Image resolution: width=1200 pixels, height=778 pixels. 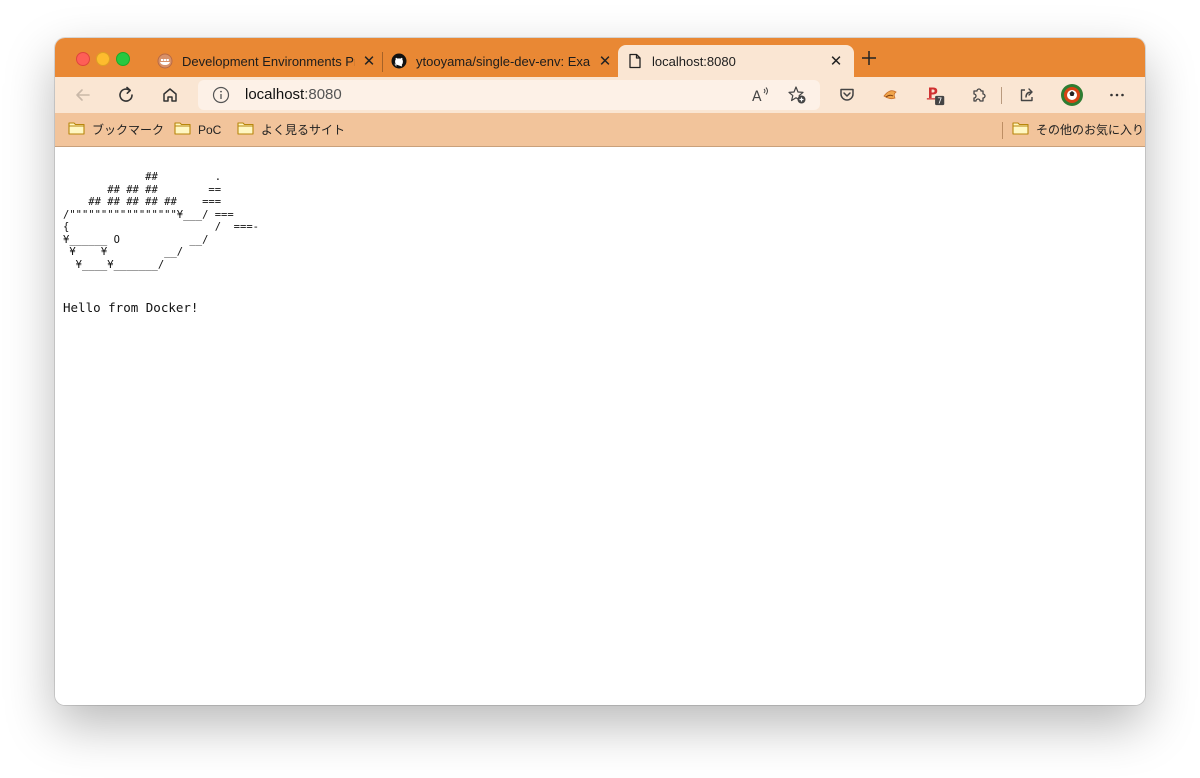 I want to click on tab-localhost: localhost:8080 ✕, so click(x=736, y=61).